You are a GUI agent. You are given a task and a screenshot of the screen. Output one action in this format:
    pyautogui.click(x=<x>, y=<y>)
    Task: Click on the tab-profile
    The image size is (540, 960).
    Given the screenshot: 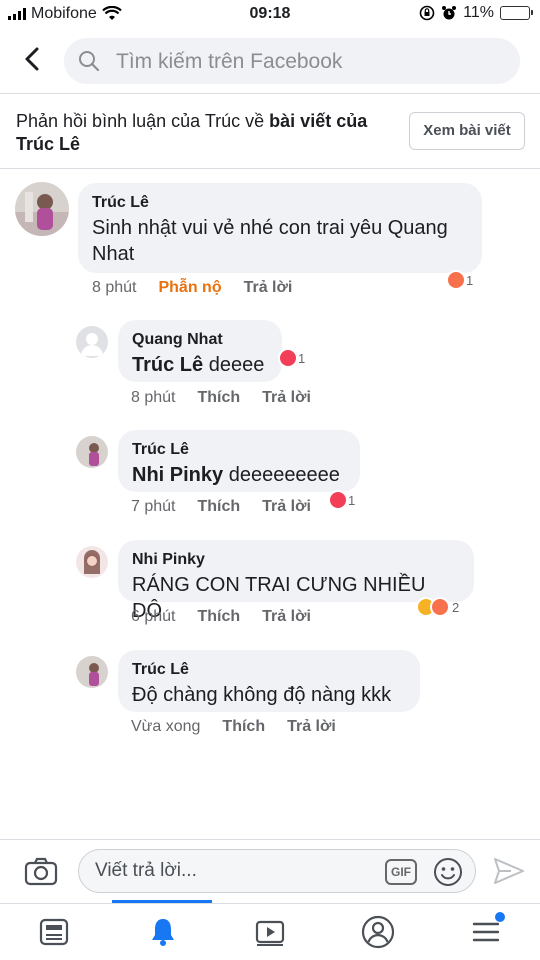 What is the action you would take?
    pyautogui.click(x=378, y=932)
    